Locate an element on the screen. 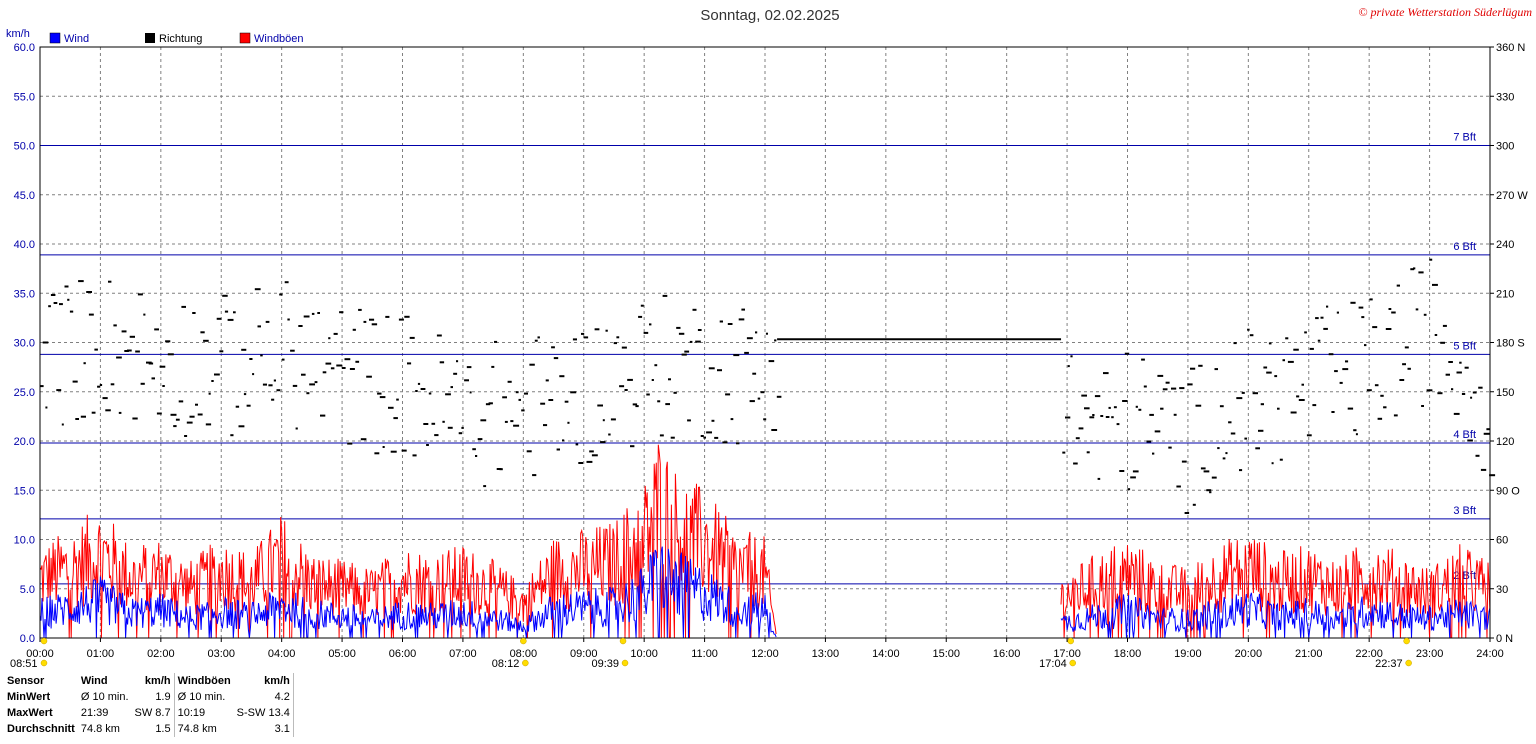  x-tick-label: 07:00 is located at coordinates (463, 654).